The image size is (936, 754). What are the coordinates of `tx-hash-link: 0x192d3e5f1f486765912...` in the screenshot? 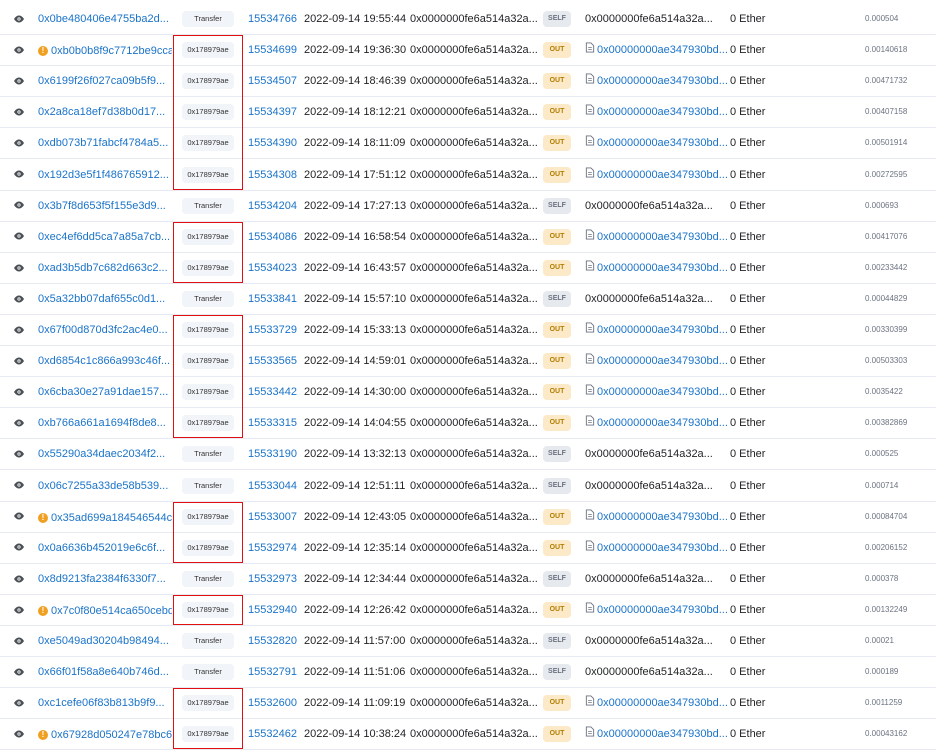 It's located at (105, 175).